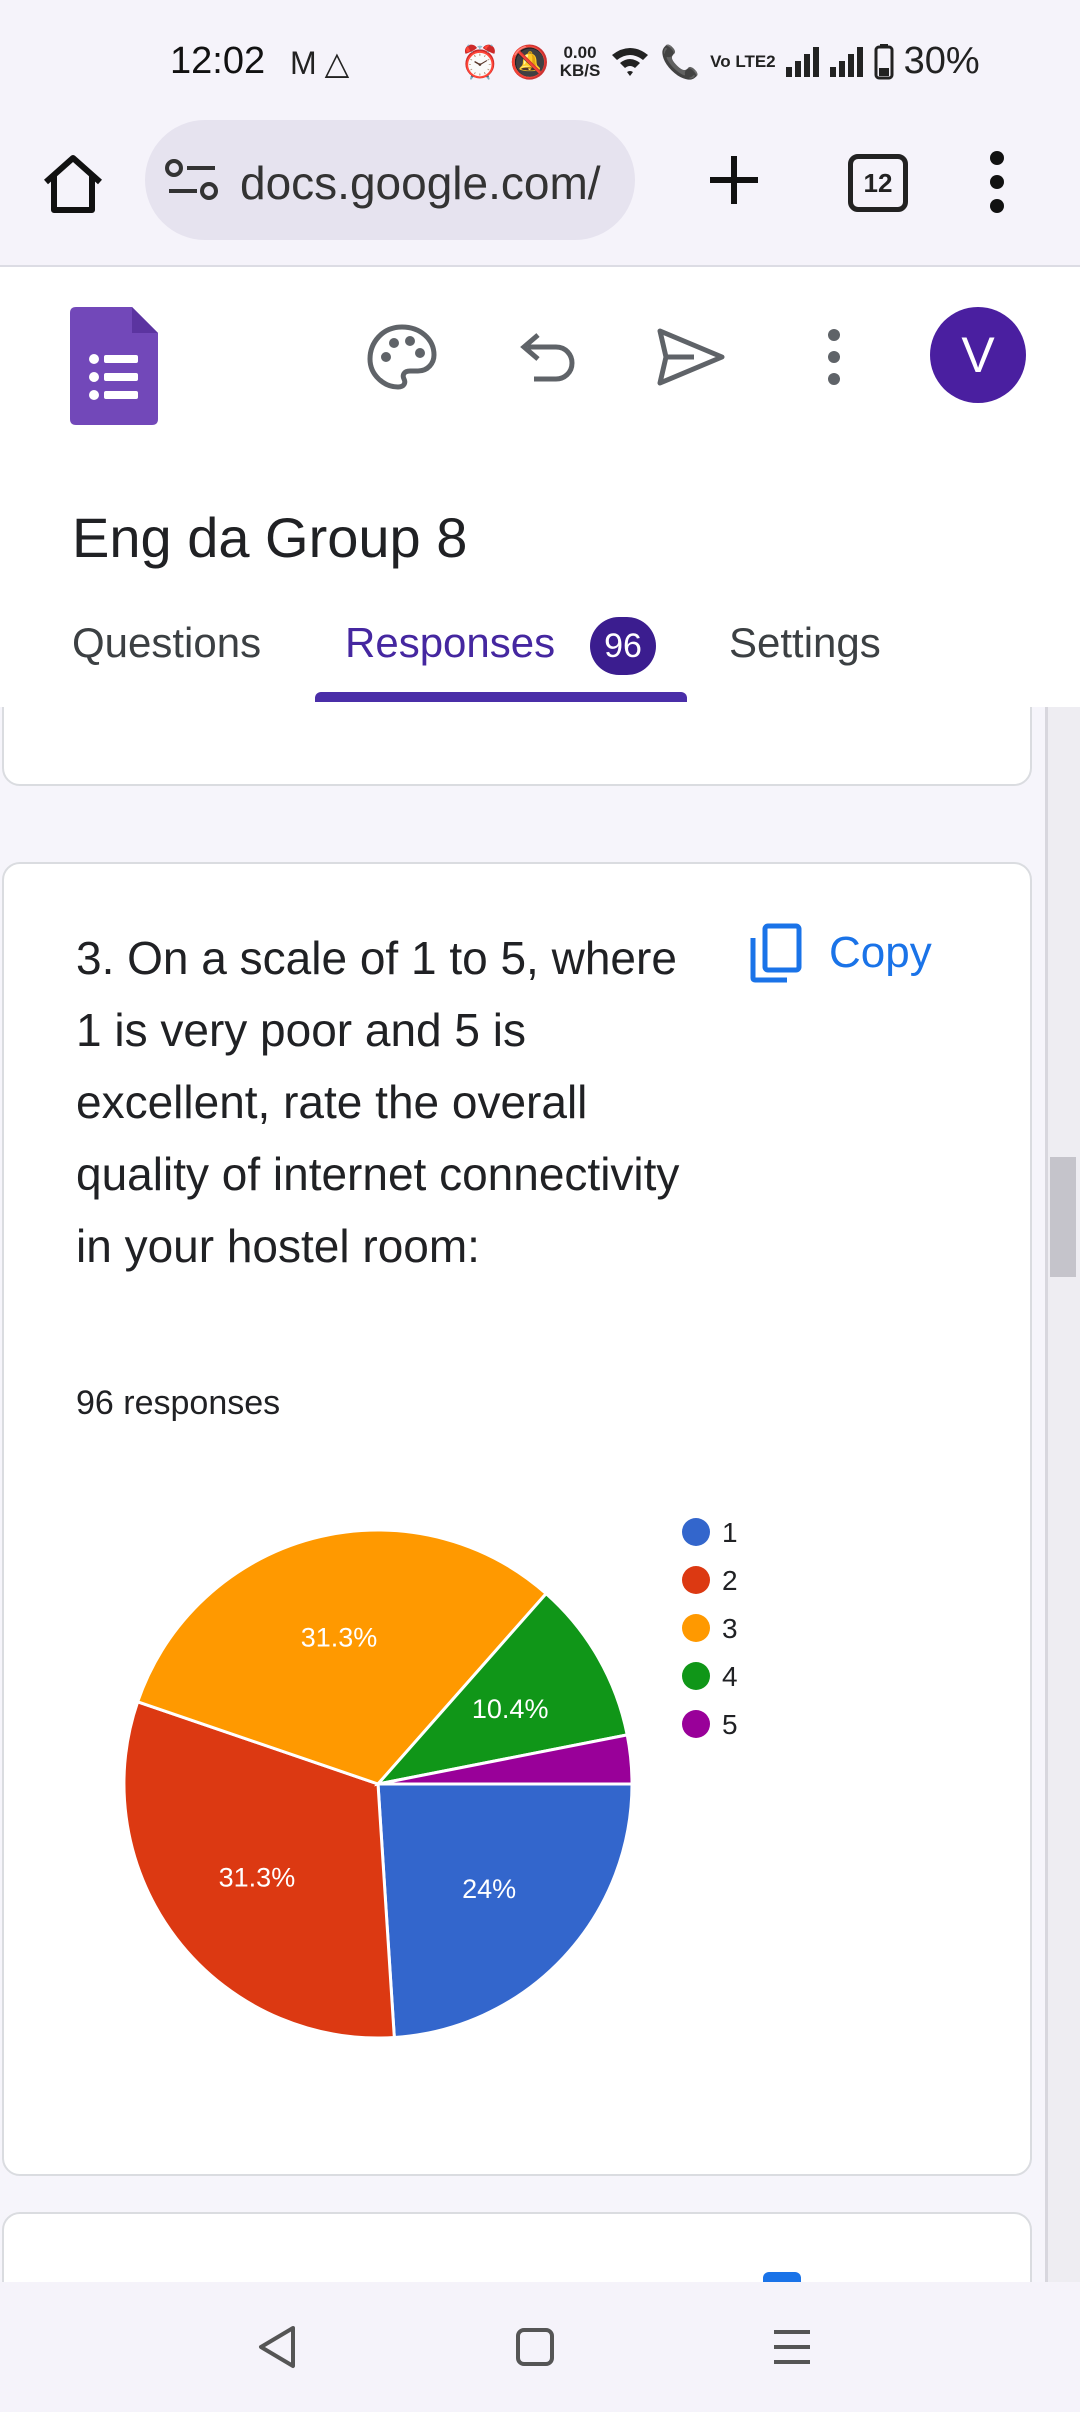 This screenshot has width=1080, height=2412. I want to click on form-title: Eng da Group 8, so click(270, 537).